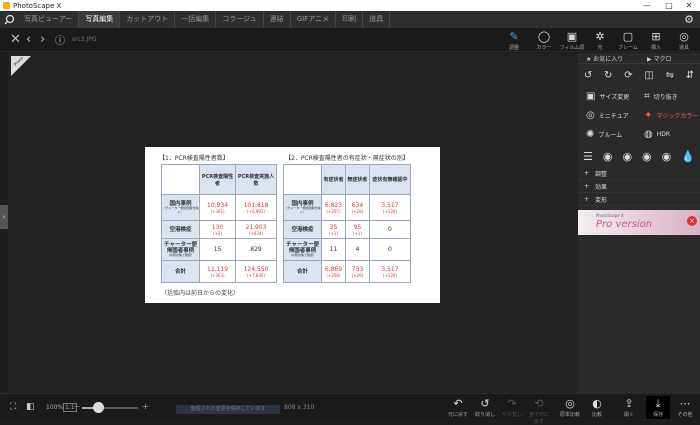 This screenshot has height=425, width=700. Describe the element at coordinates (607, 115) in the screenshot. I see `miniature-item: ◎ ミニチュア` at that location.